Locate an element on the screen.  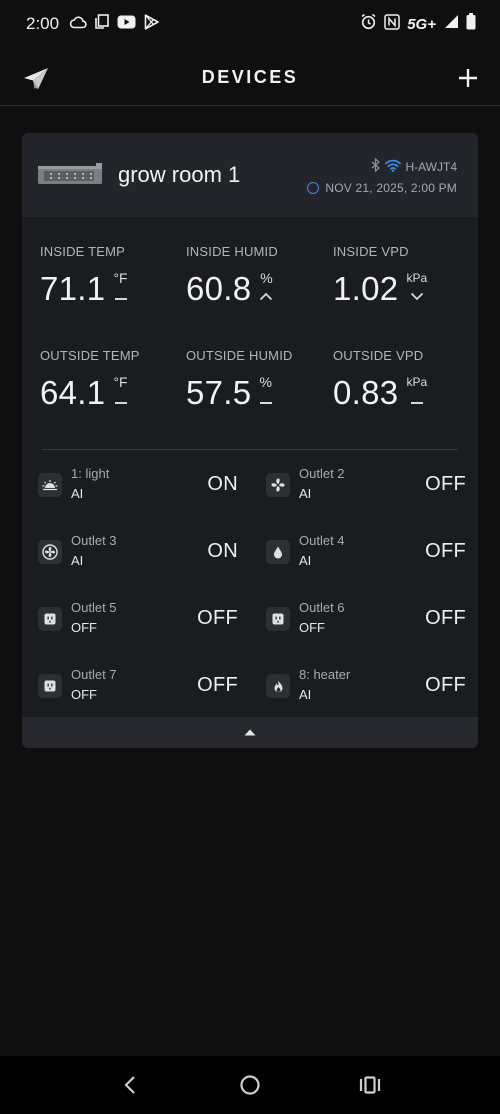
network-type: 5G+ is located at coordinates (421, 24).